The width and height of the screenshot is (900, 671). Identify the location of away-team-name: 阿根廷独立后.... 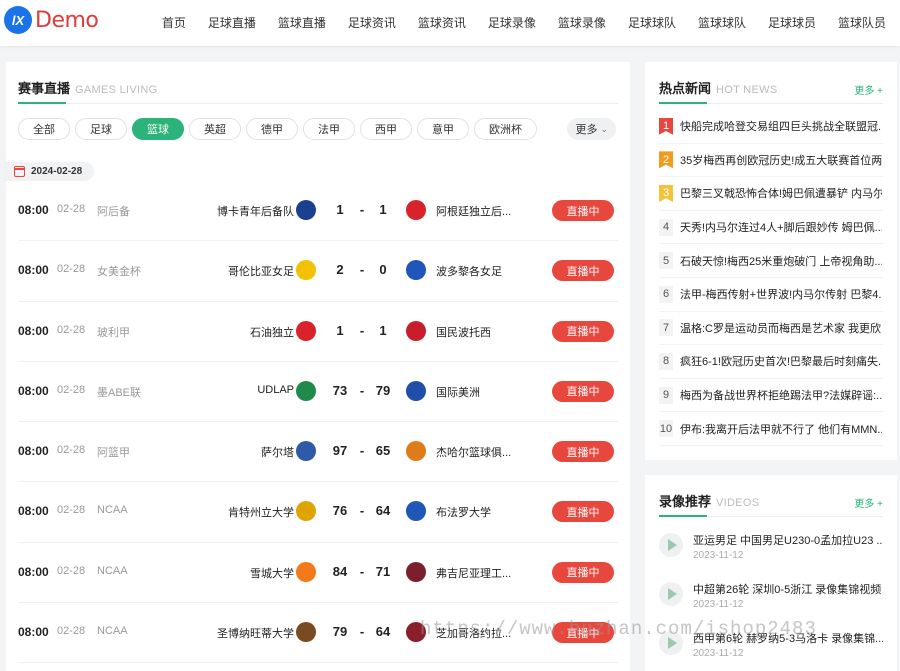
(473, 211).